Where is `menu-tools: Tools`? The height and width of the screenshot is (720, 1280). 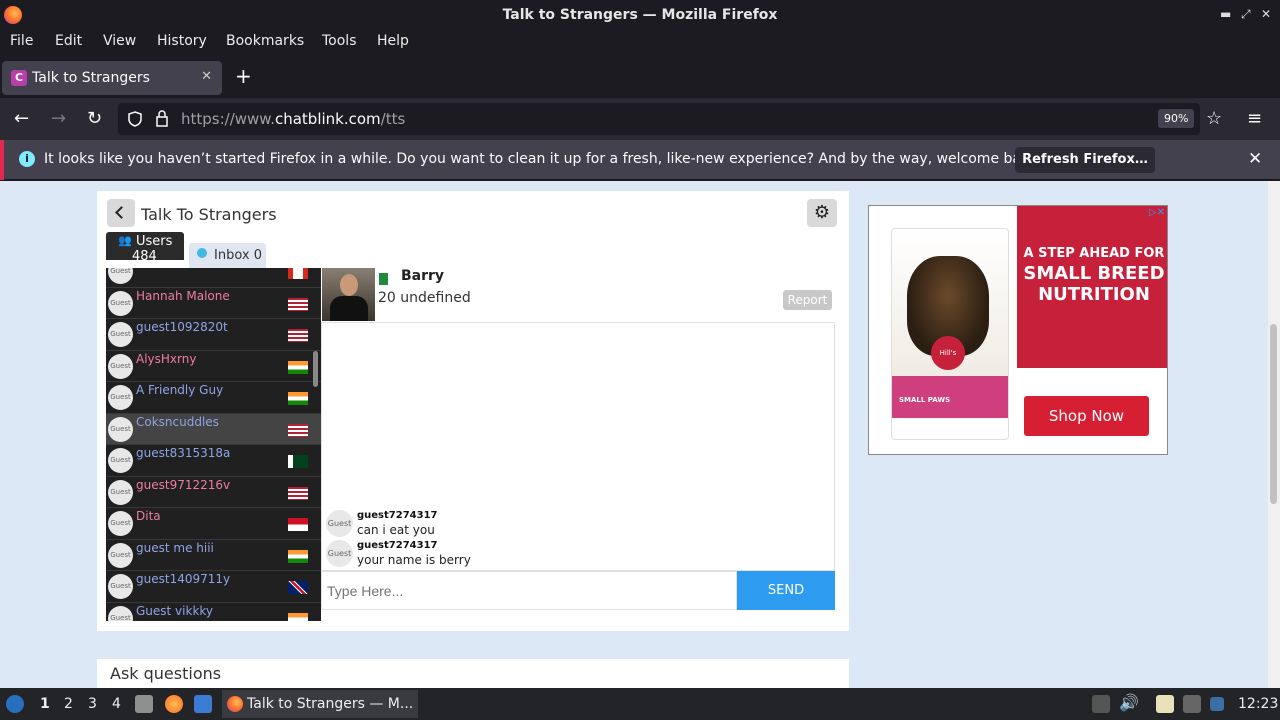
menu-tools: Tools is located at coordinates (339, 41).